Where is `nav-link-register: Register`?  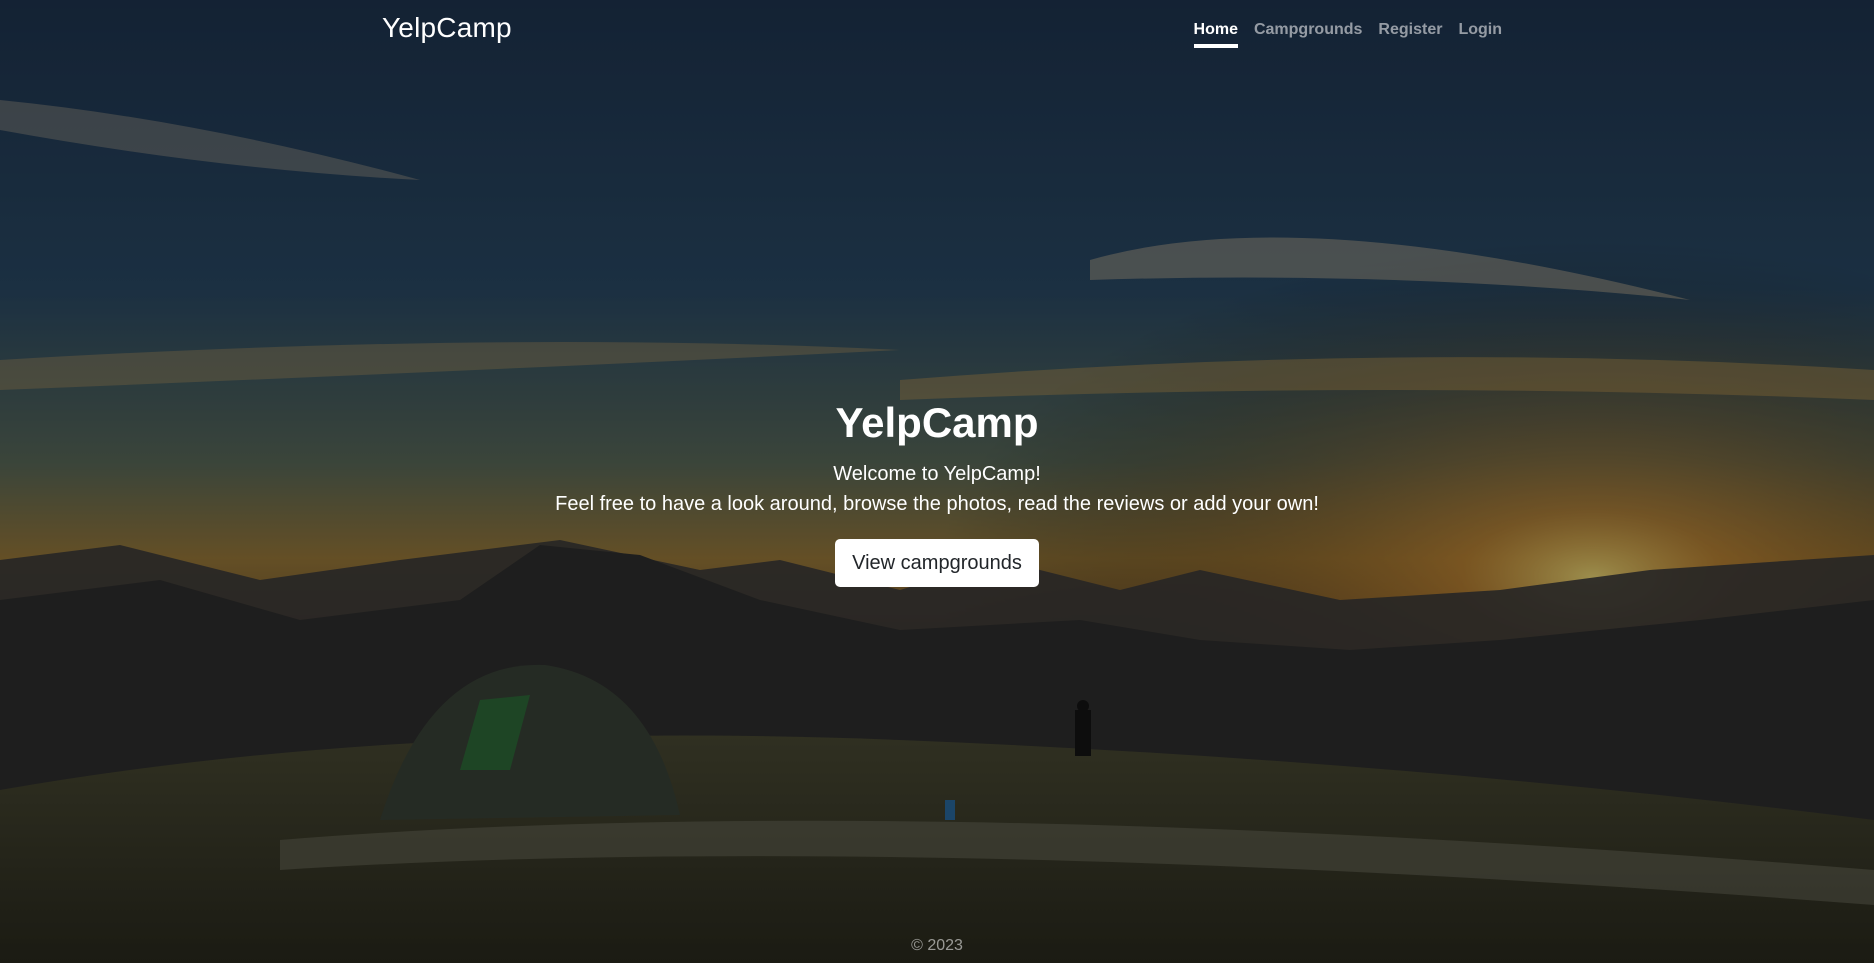
nav-link-register: Register is located at coordinates (1410, 32).